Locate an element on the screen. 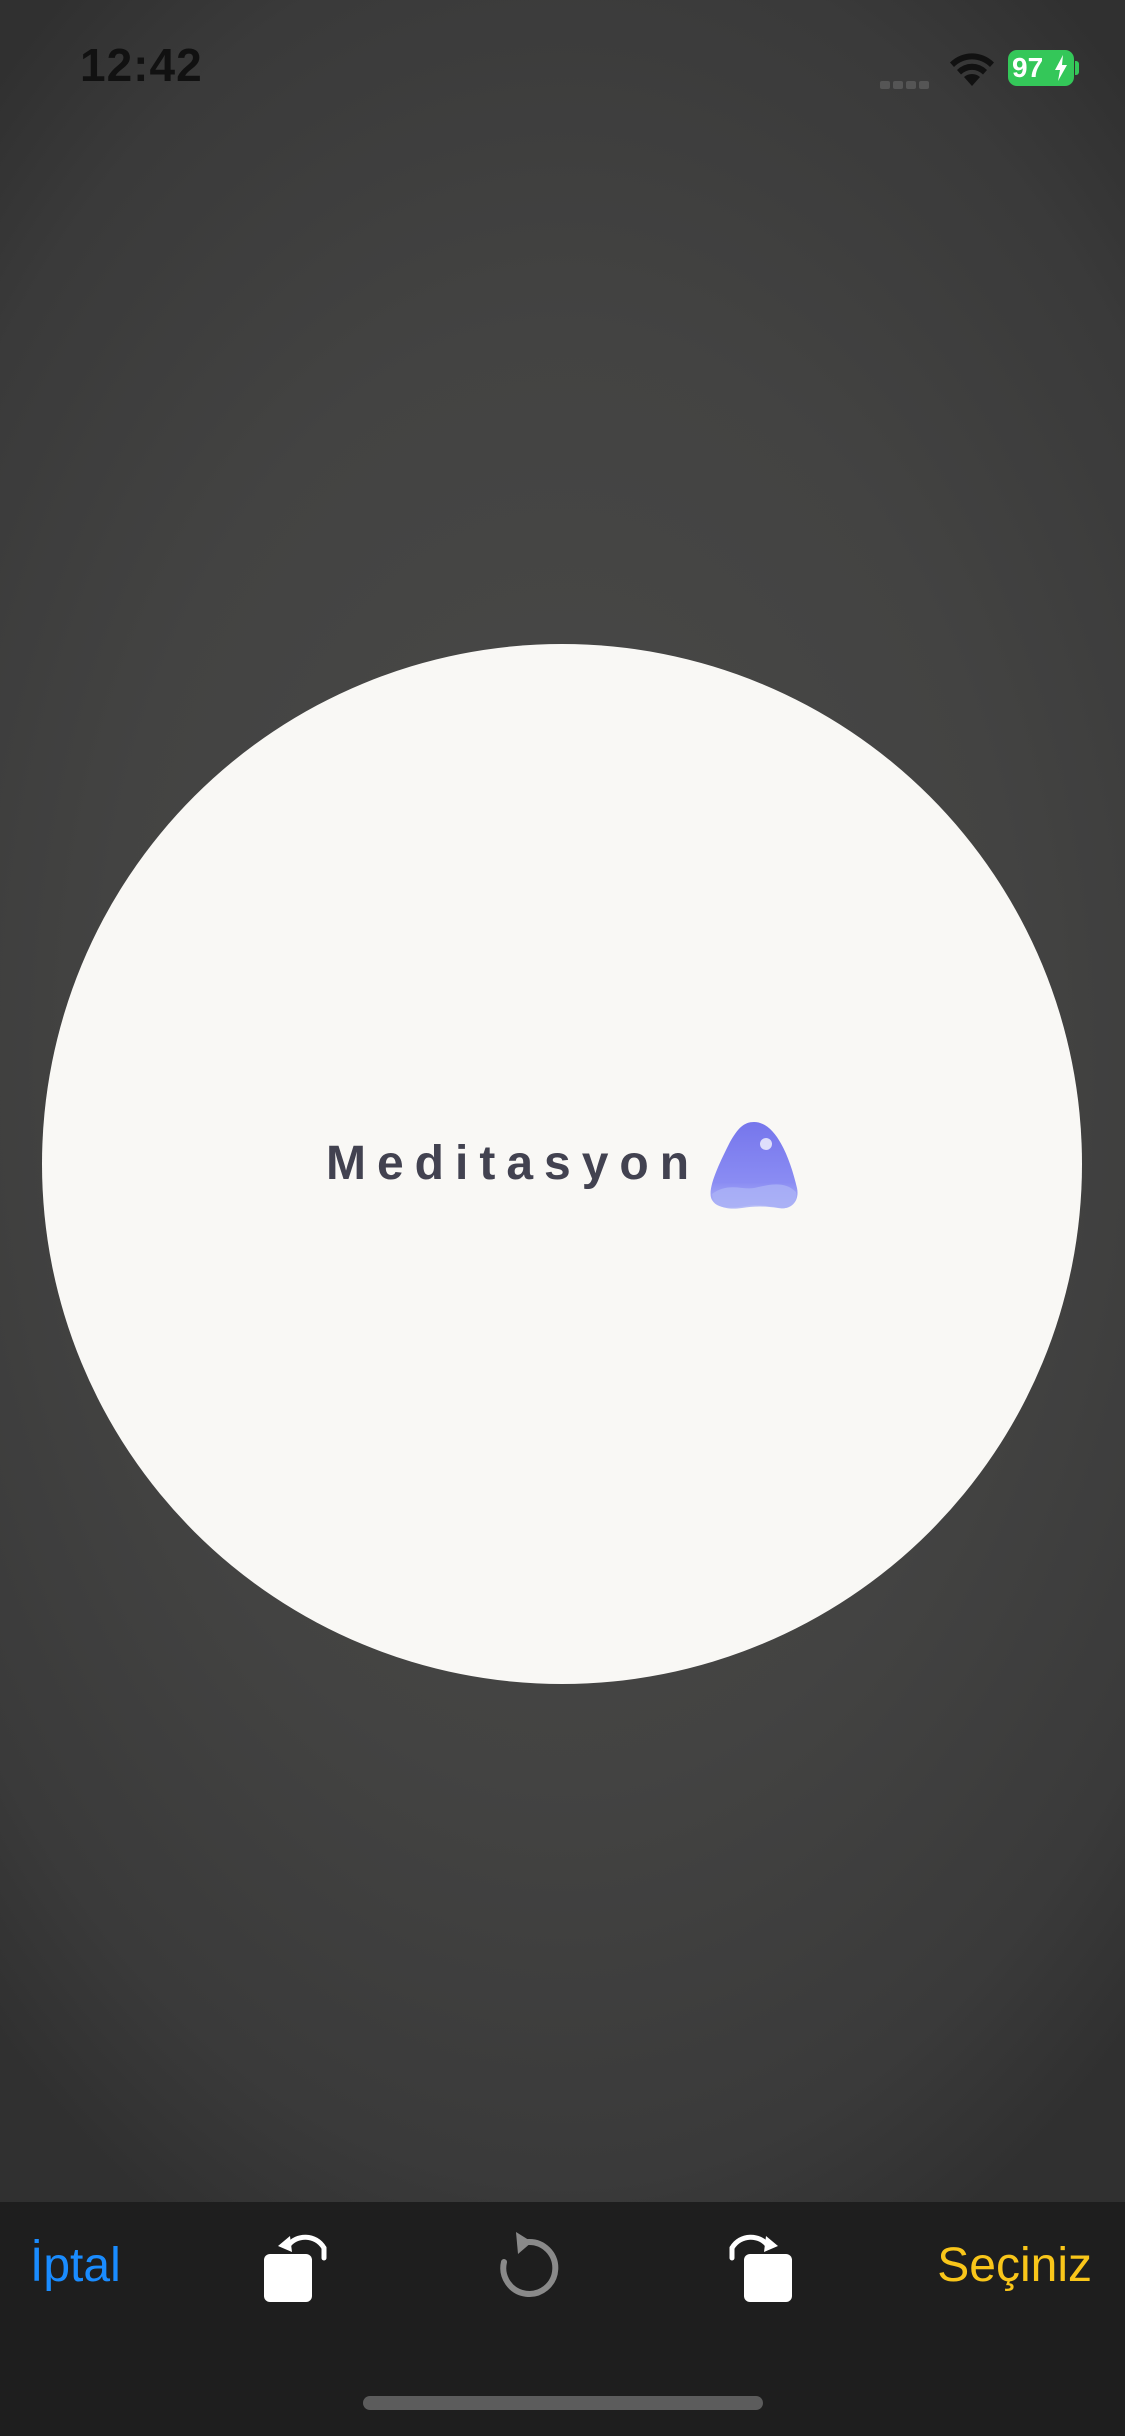 Image resolution: width=1125 pixels, height=2436 pixels. battery-icon: 97 is located at coordinates (1041, 68).